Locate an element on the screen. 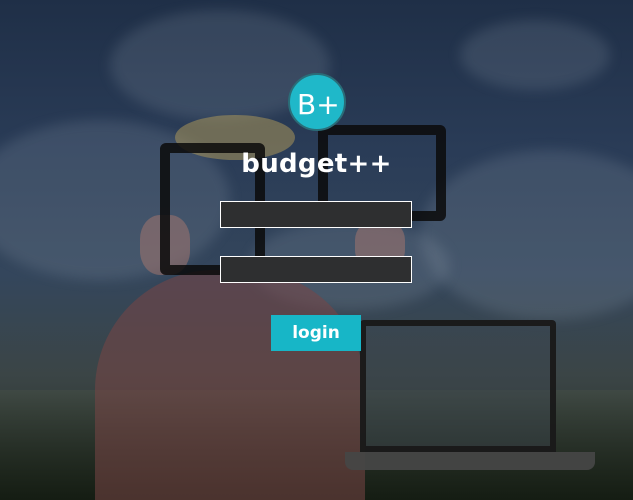 The height and width of the screenshot is (500, 633). password-input is located at coordinates (316, 269).